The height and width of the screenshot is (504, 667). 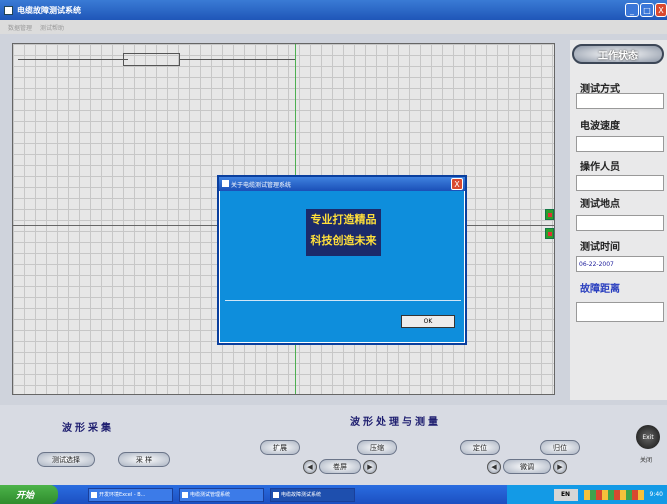 I want to click on fault-distance-label: 故障距离, so click(x=600, y=289).